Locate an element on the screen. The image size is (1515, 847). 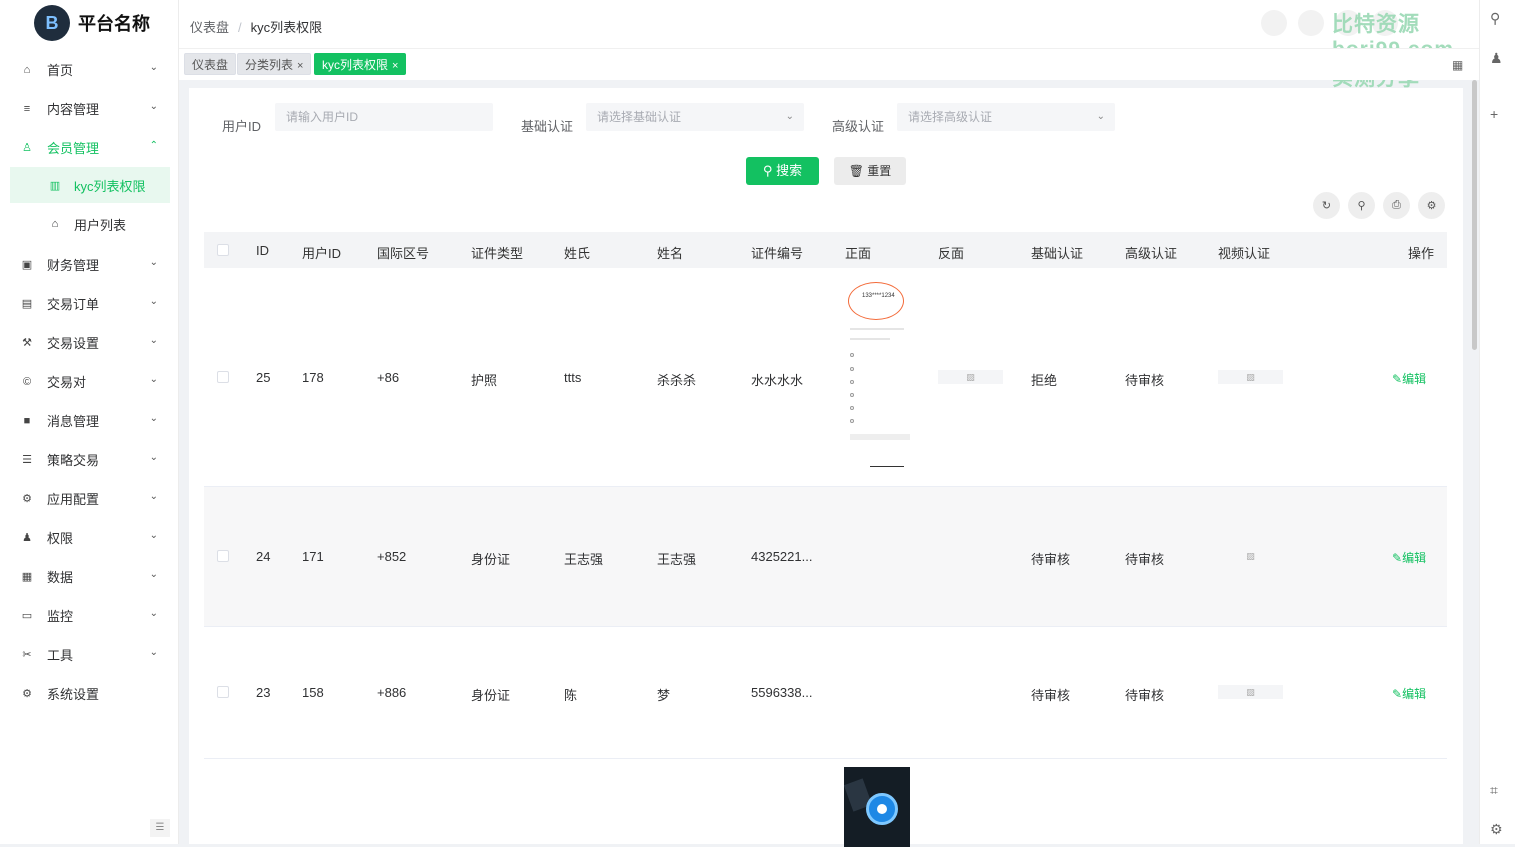
sidebar-item-label: 策略交易 is located at coordinates (73, 460).